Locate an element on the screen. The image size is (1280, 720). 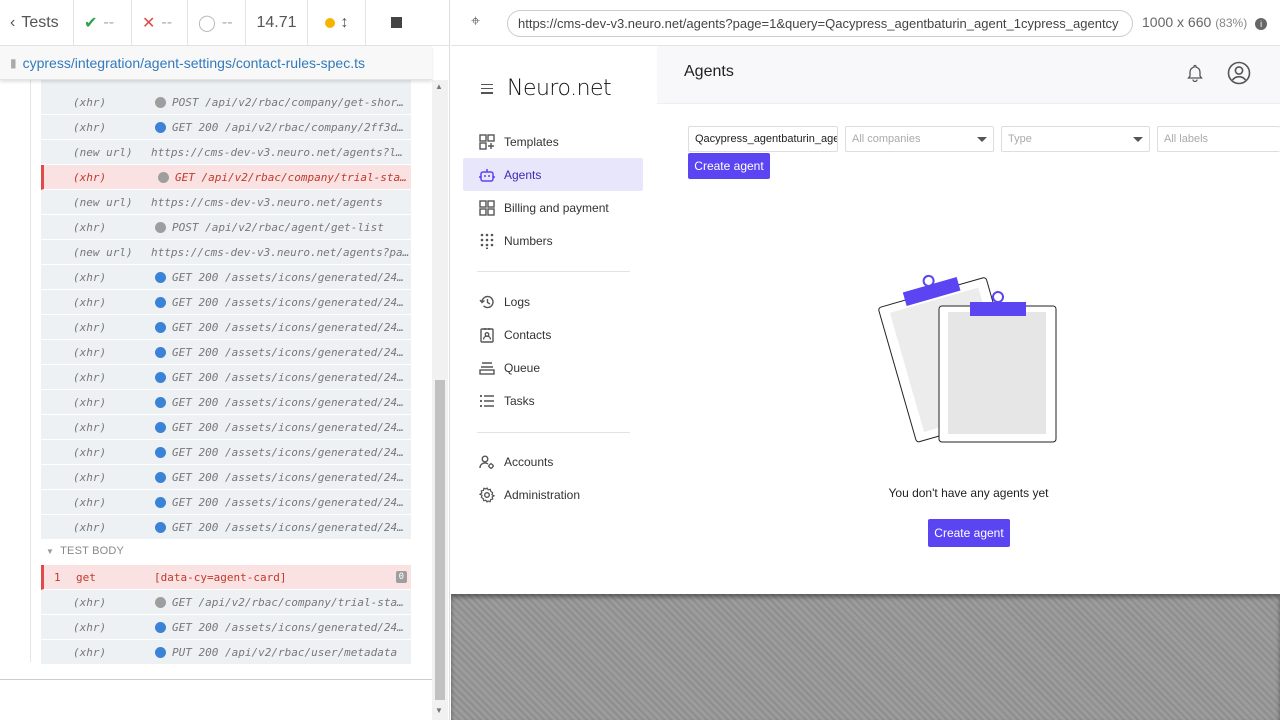
reporter-header: ‹ Tests ✔ -- ✕ -- ◯ -- 14.71 ↕ is located at coordinates (224, 23).